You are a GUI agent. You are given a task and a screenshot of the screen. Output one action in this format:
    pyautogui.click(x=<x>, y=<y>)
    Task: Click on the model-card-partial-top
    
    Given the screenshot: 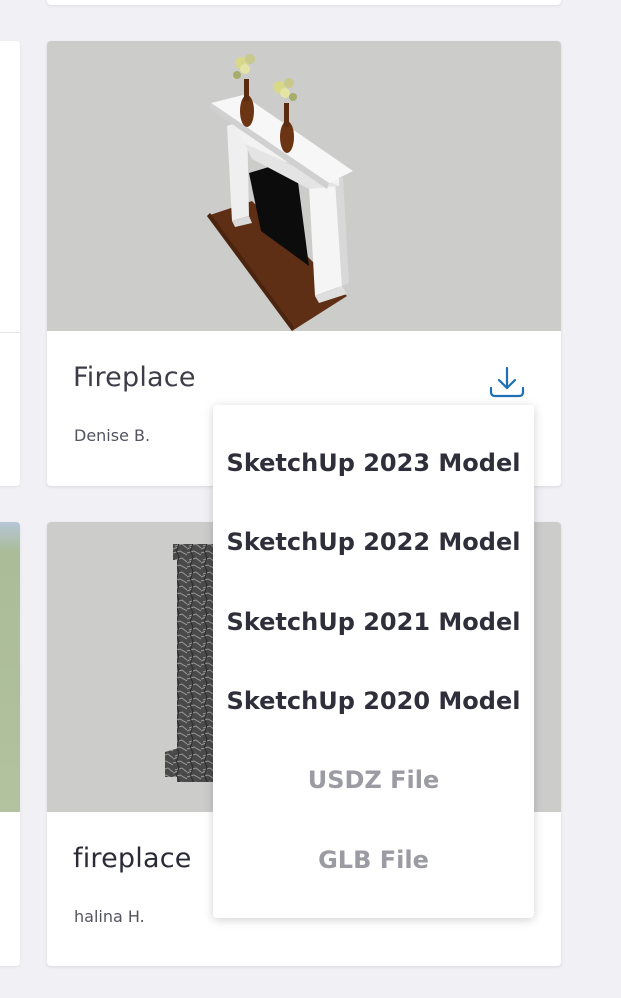 What is the action you would take?
    pyautogui.click(x=304, y=2)
    